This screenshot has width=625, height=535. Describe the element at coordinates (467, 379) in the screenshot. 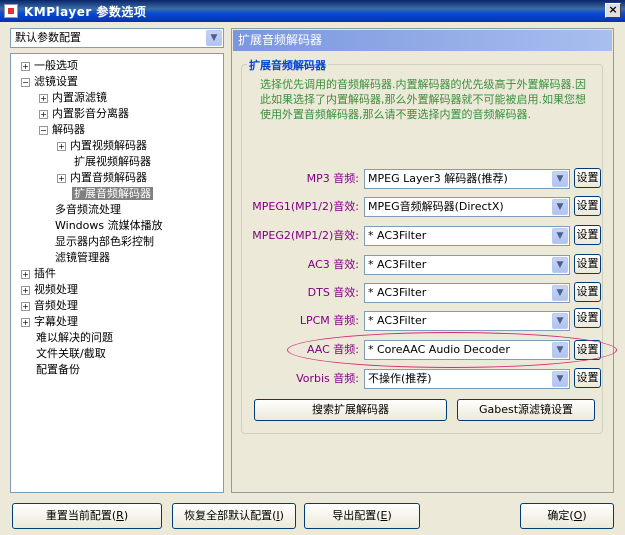

I see `vorbis-decoder-select: 不操作(推荐) ▼` at that location.